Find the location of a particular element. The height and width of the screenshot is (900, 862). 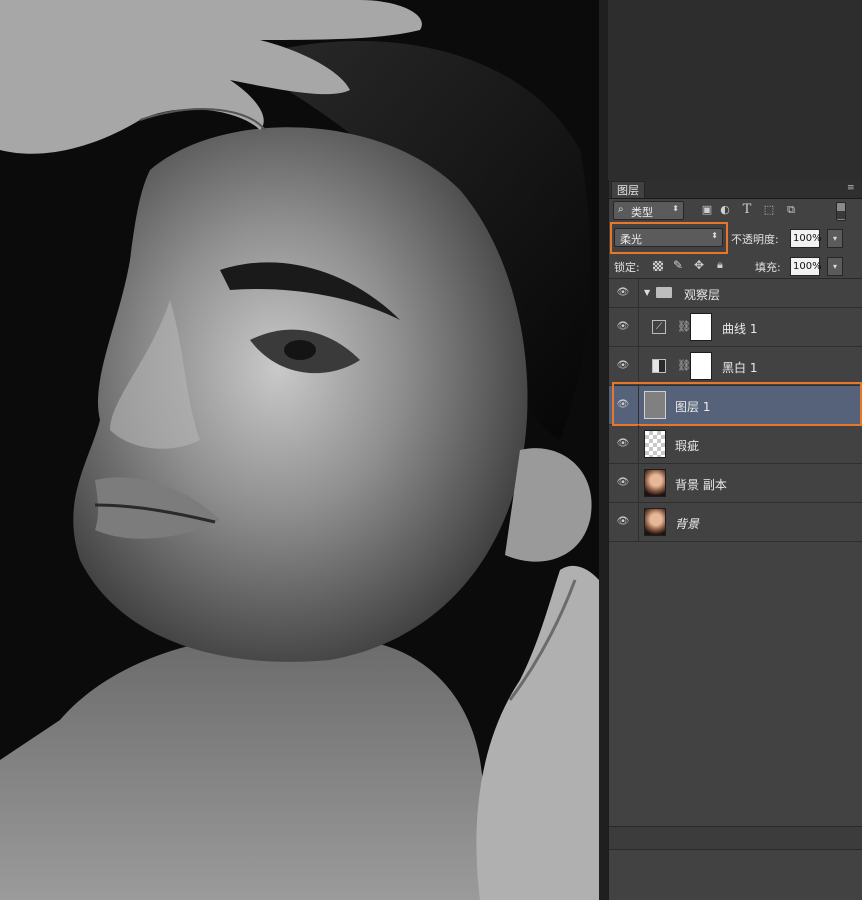

lock-label: 锁定: is located at coordinates (627, 267).